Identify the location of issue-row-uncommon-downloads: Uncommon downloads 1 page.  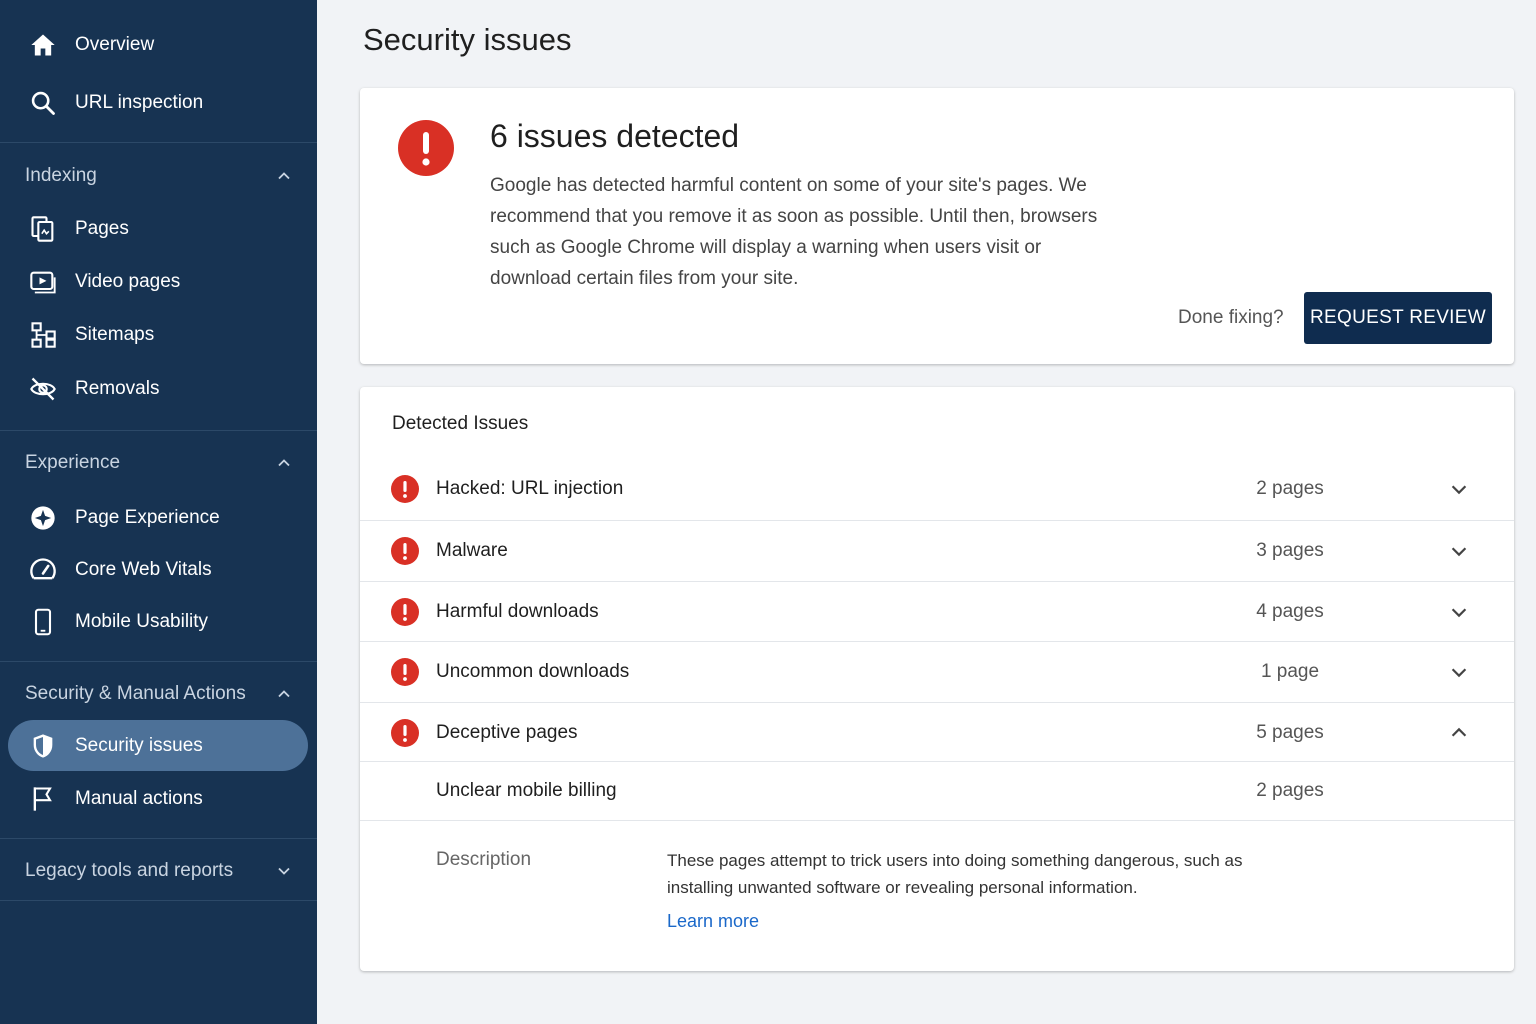
(937, 672).